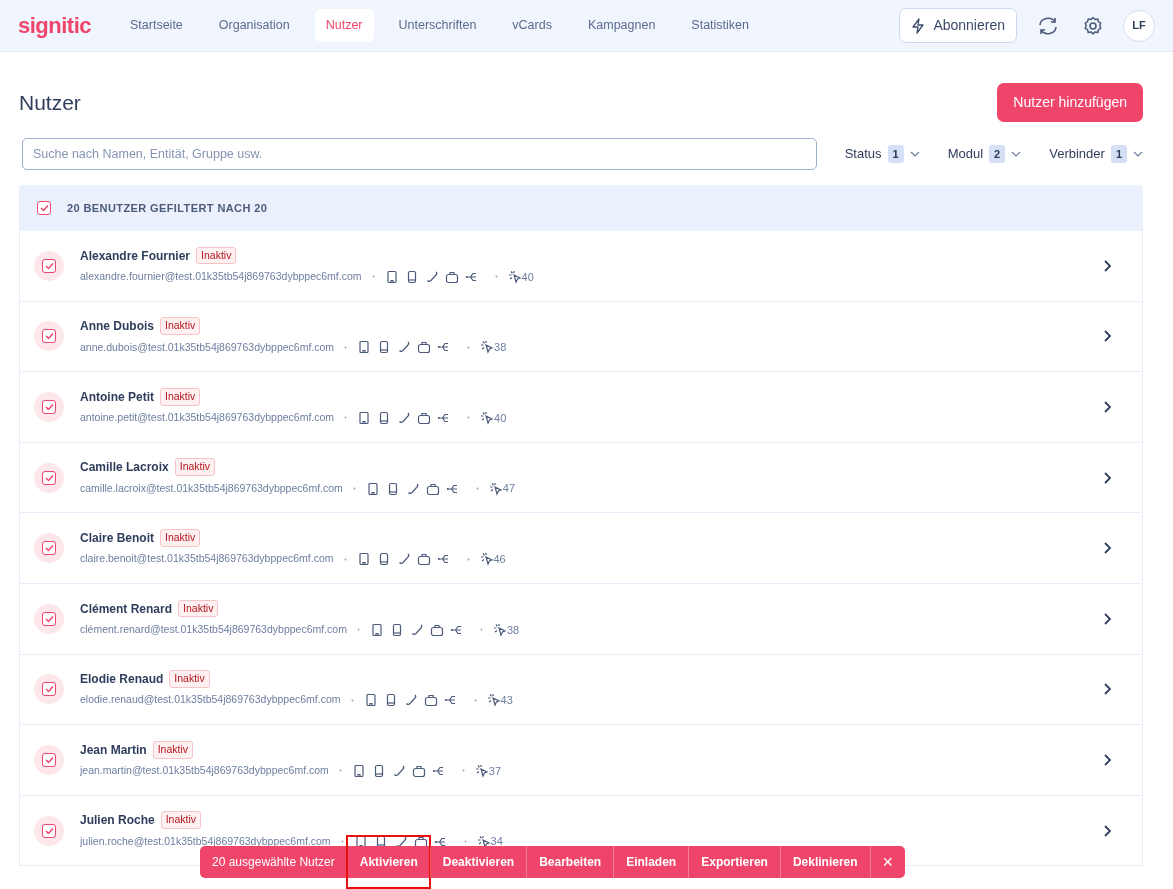 The width and height of the screenshot is (1173, 889). I want to click on user-name: Antoine Petit, so click(117, 397).